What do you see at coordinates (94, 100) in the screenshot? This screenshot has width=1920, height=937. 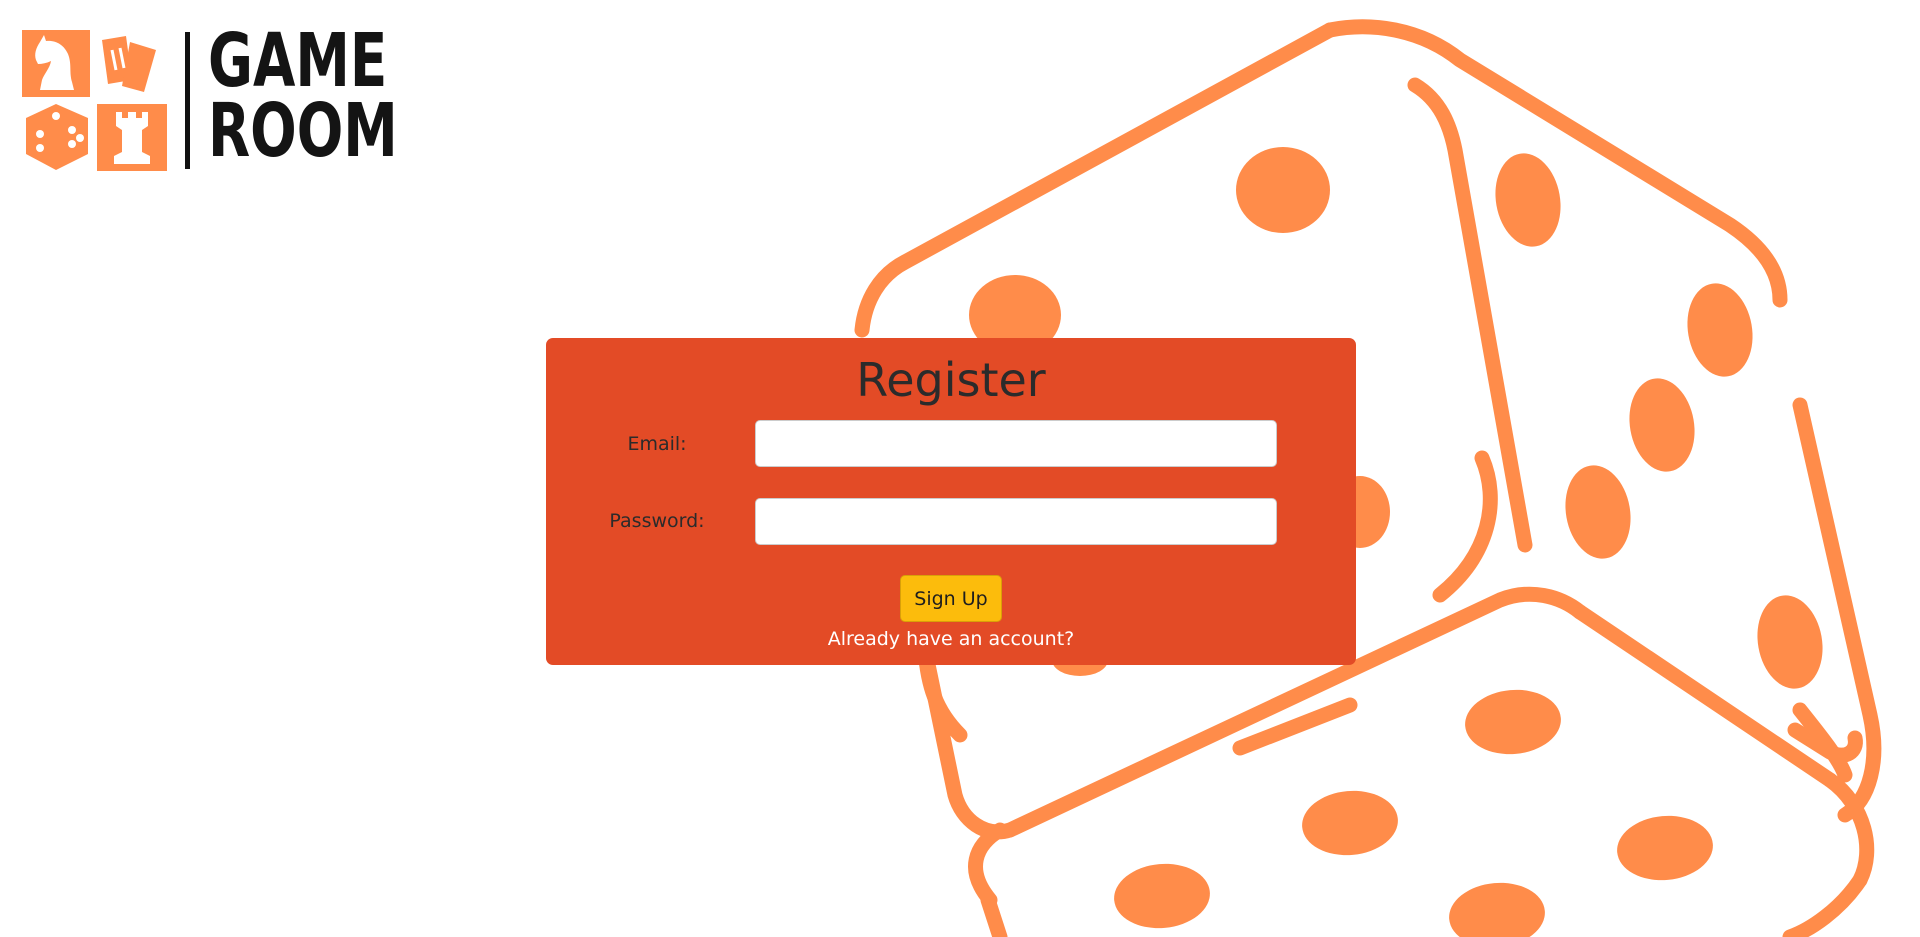 I see `game-tiles-icon` at bounding box center [94, 100].